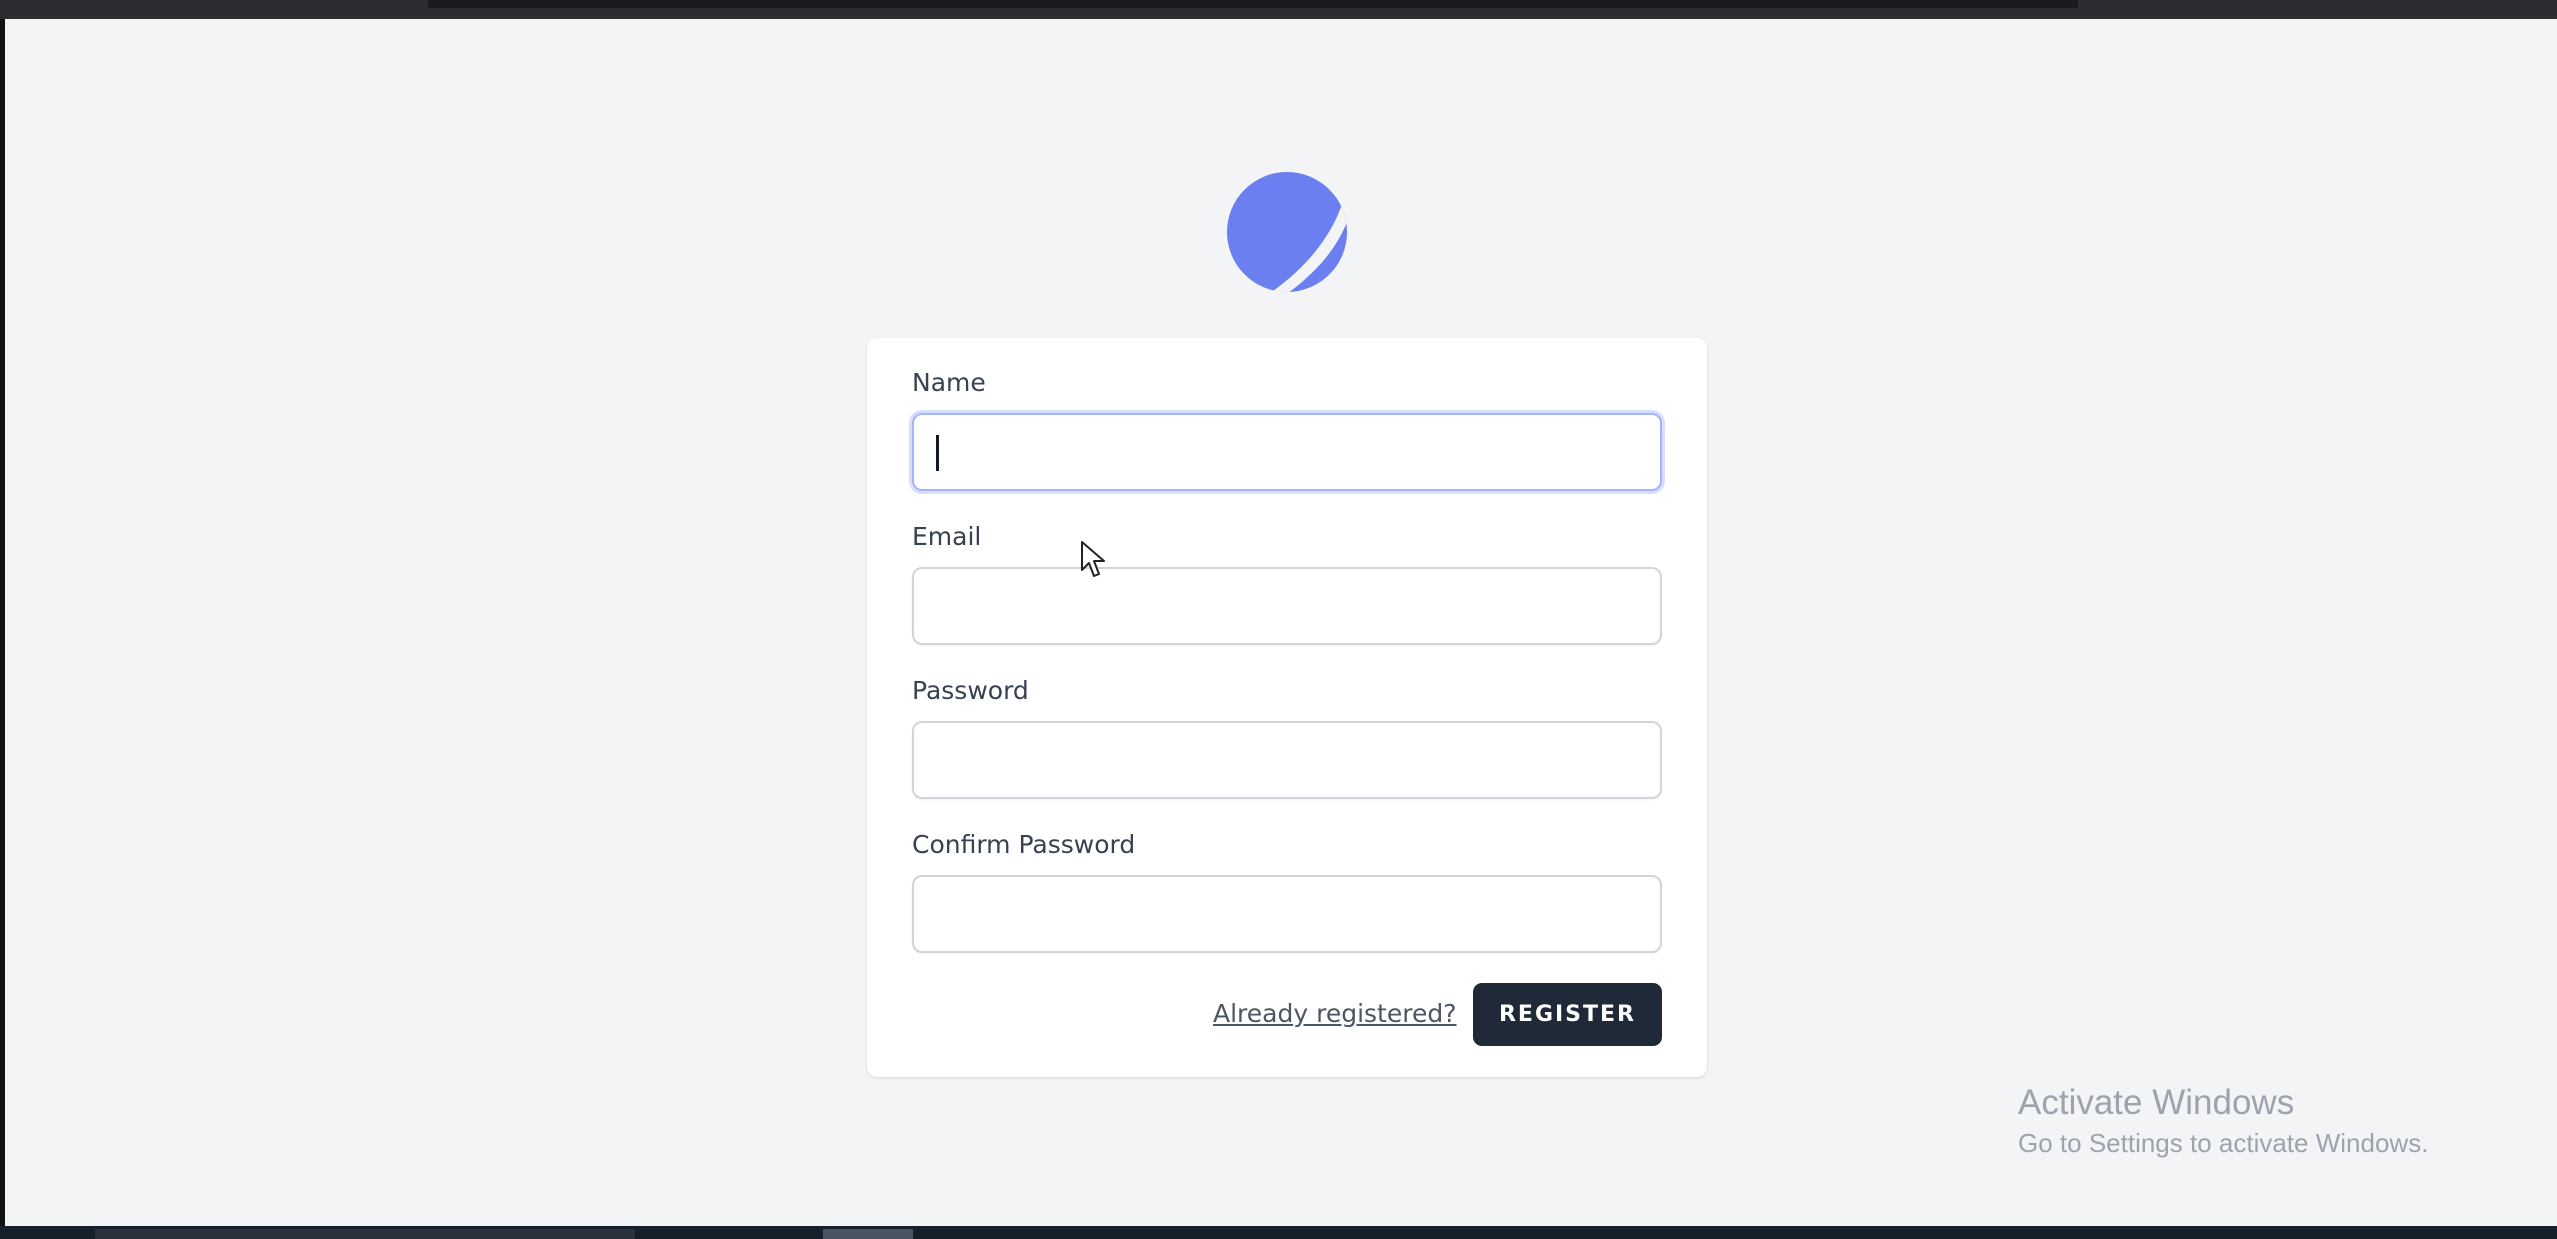 The image size is (2557, 1239). Describe the element at coordinates (1093, 559) in the screenshot. I see `mouse-pointer-icon` at that location.